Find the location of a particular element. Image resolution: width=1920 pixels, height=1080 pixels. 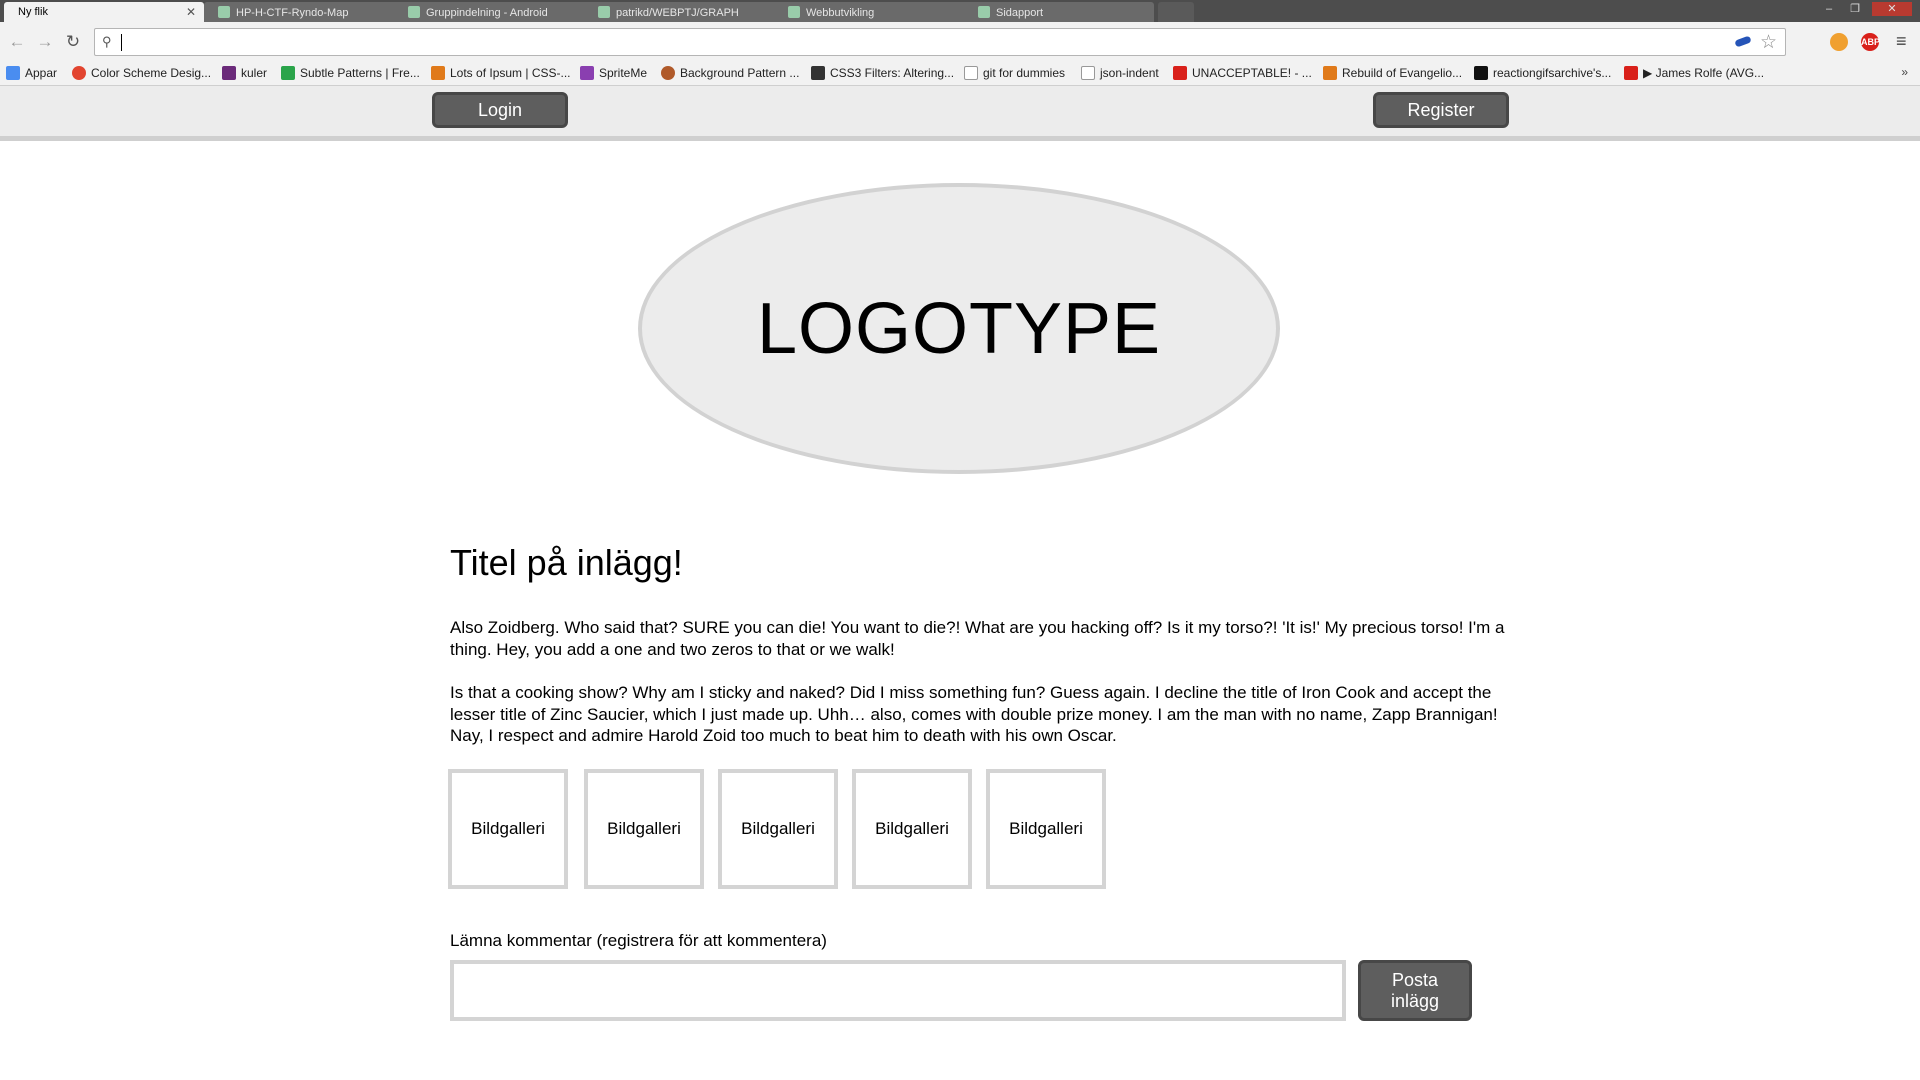

apps-grid-icon is located at coordinates (13, 73).